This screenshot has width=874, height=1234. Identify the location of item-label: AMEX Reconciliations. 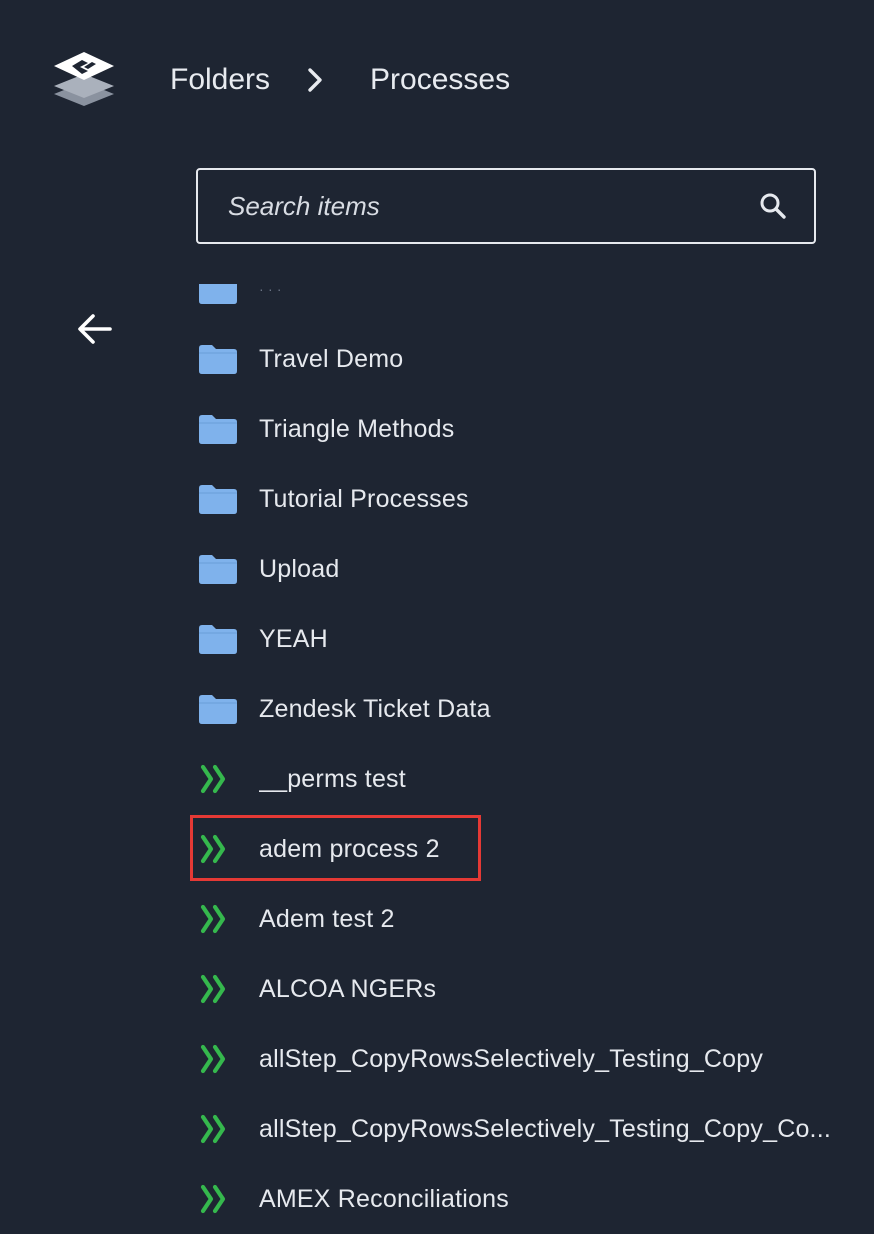
(384, 1198).